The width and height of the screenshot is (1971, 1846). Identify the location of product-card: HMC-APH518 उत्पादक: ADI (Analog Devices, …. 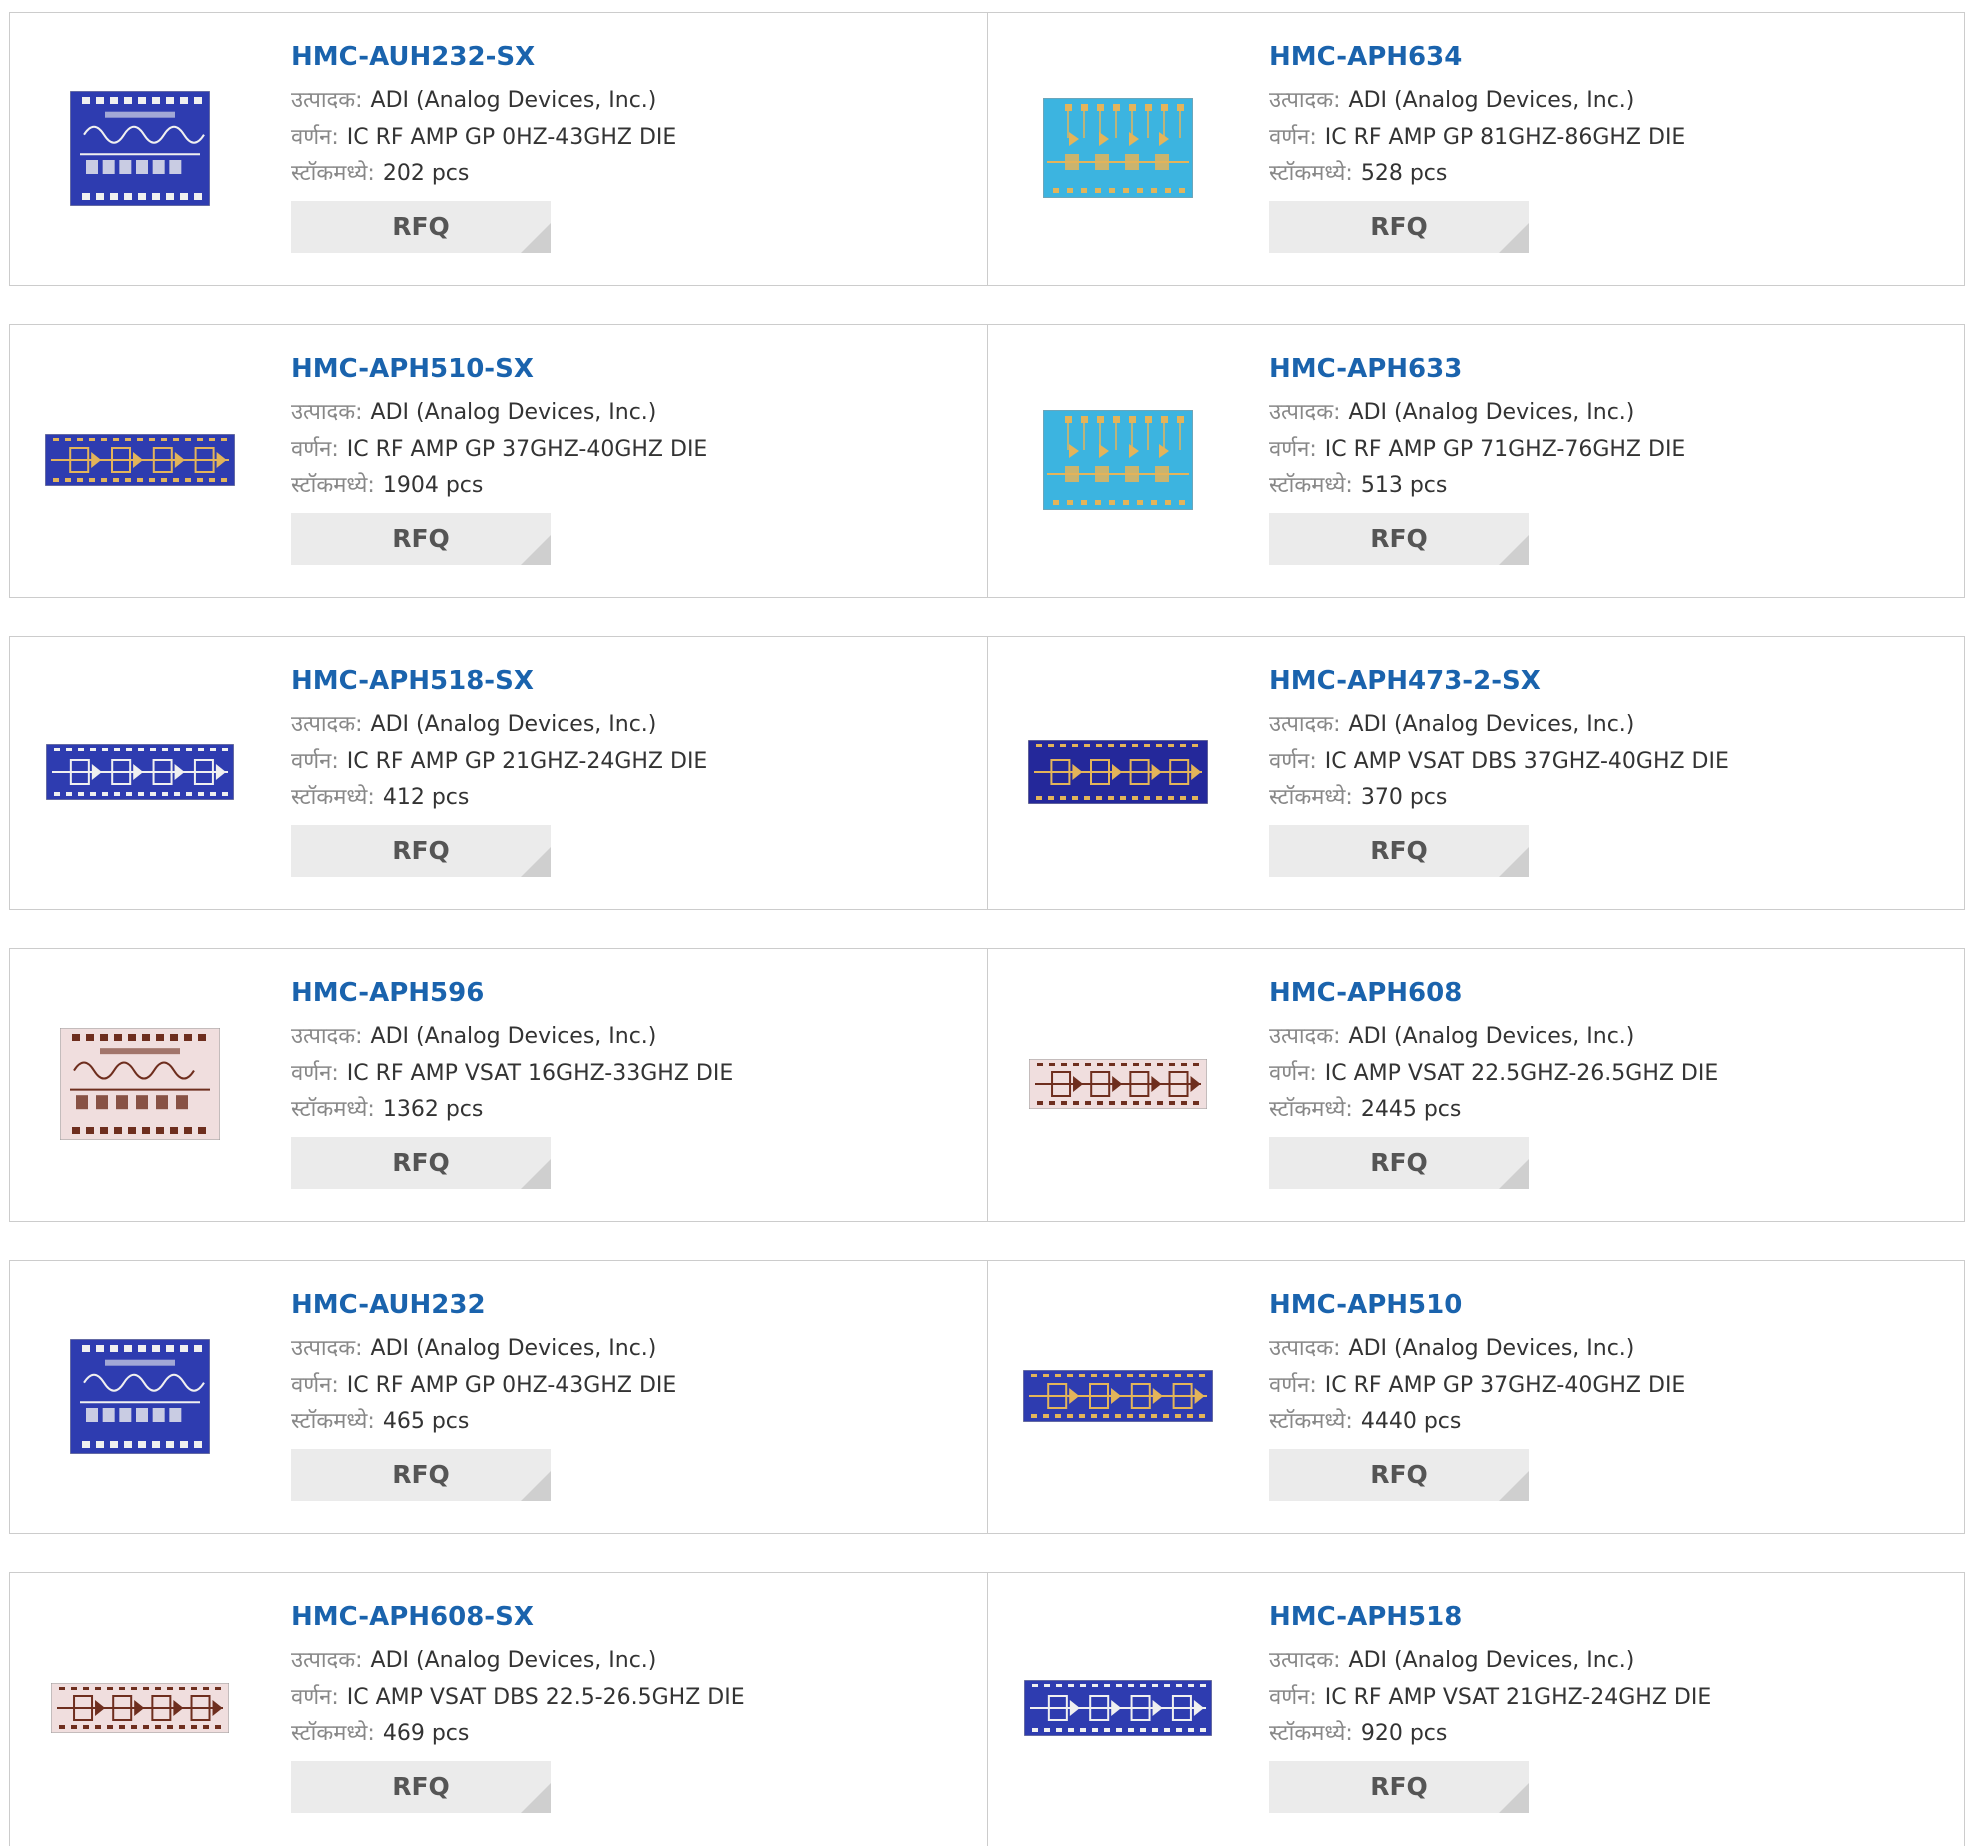
(1475, 1709).